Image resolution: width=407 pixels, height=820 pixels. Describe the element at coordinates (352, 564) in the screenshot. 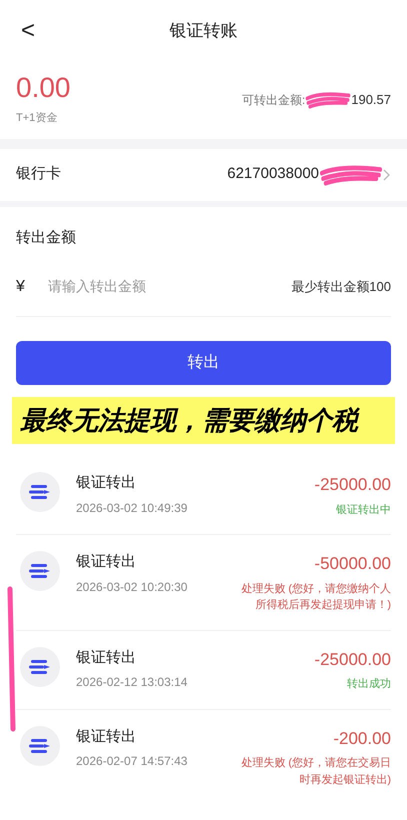

I see `record-amount: -50000.00` at that location.